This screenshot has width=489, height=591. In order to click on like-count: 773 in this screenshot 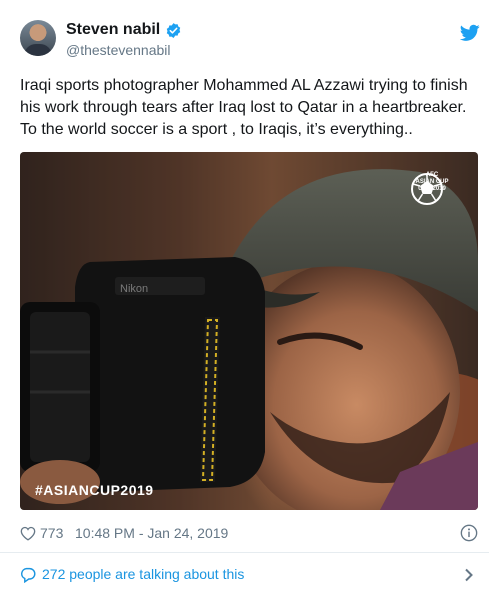, I will do `click(51, 533)`.